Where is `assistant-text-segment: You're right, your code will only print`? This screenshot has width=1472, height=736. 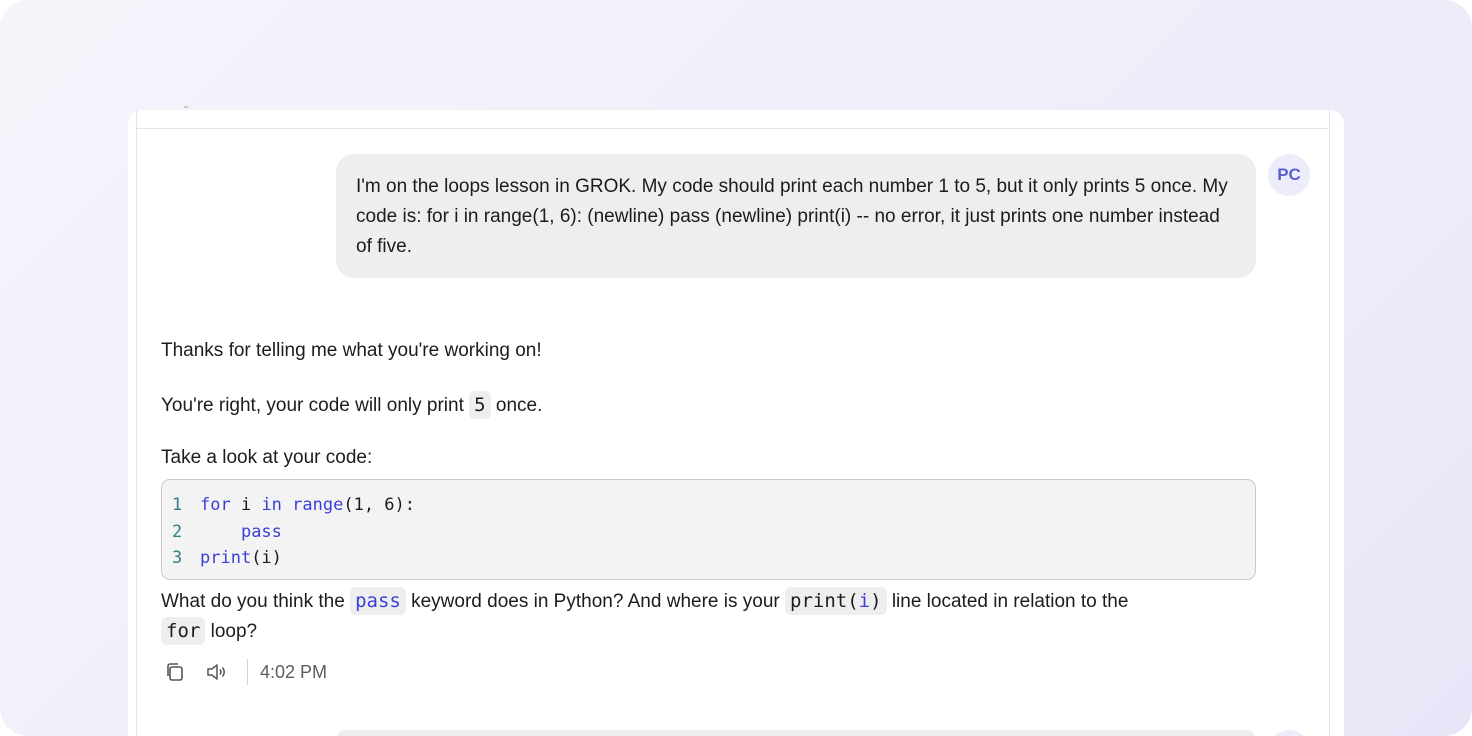 assistant-text-segment: You're right, your code will only print is located at coordinates (312, 405).